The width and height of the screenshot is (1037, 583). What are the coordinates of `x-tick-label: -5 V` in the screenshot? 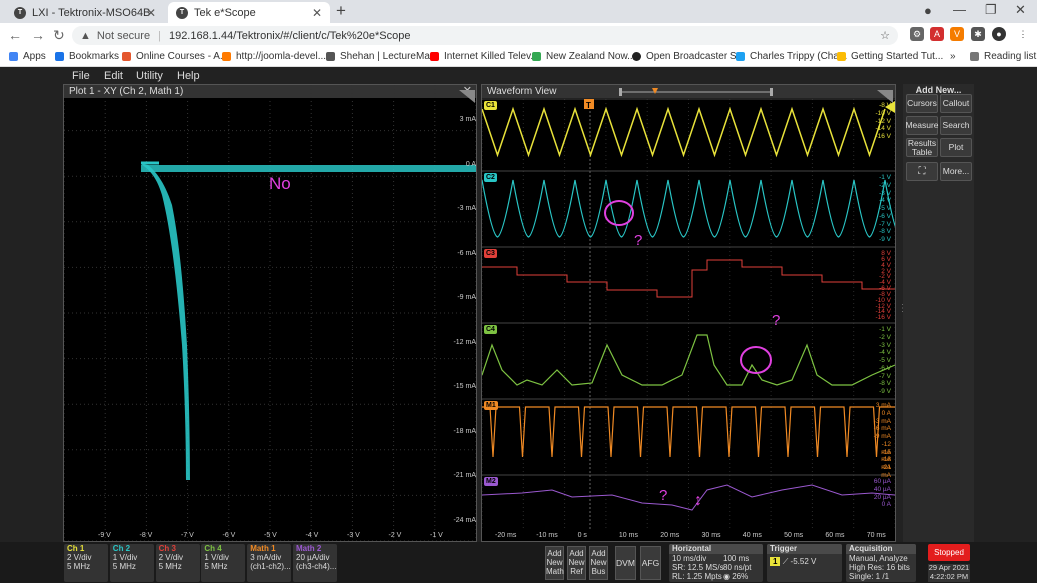 It's located at (270, 535).